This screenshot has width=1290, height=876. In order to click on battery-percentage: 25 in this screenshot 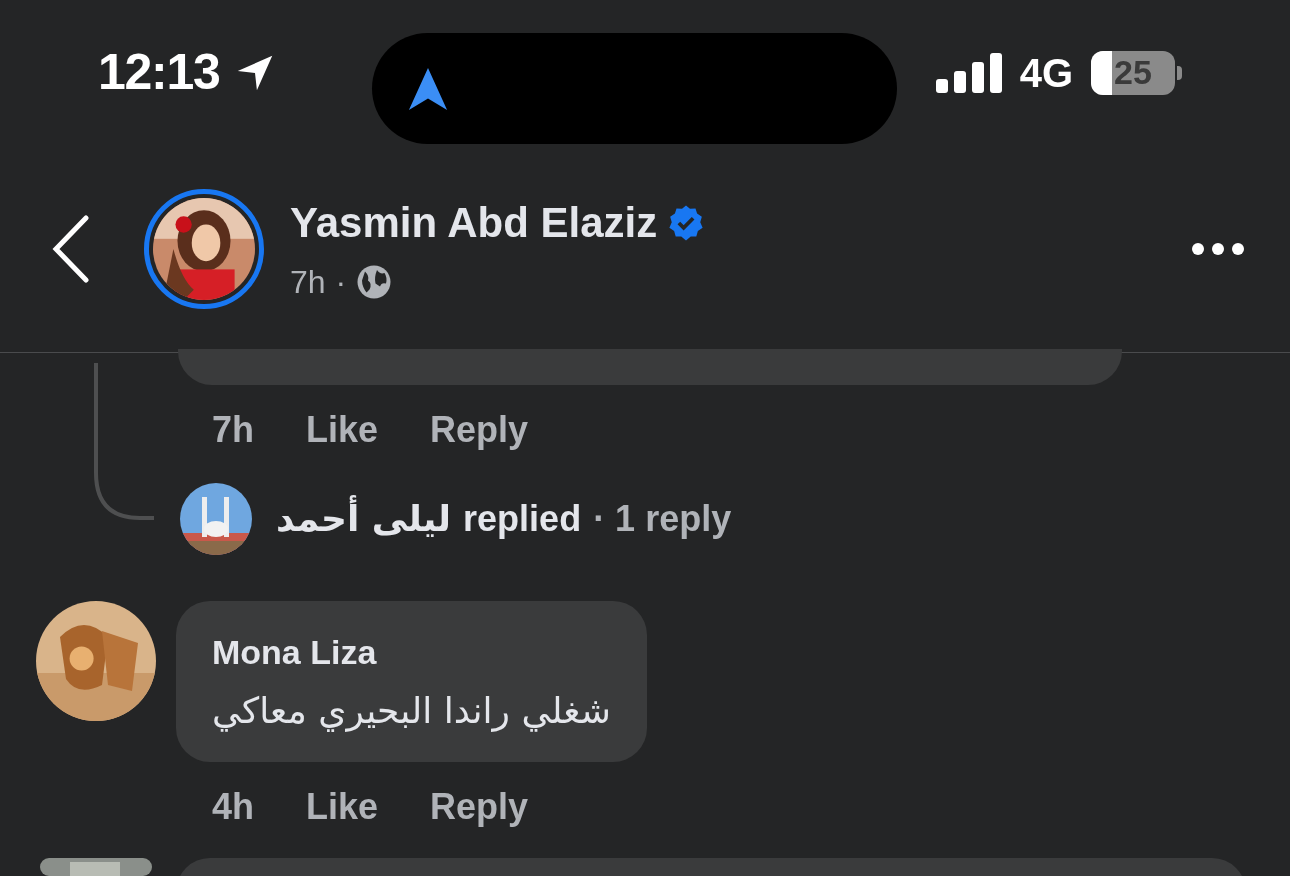, I will do `click(1133, 72)`.